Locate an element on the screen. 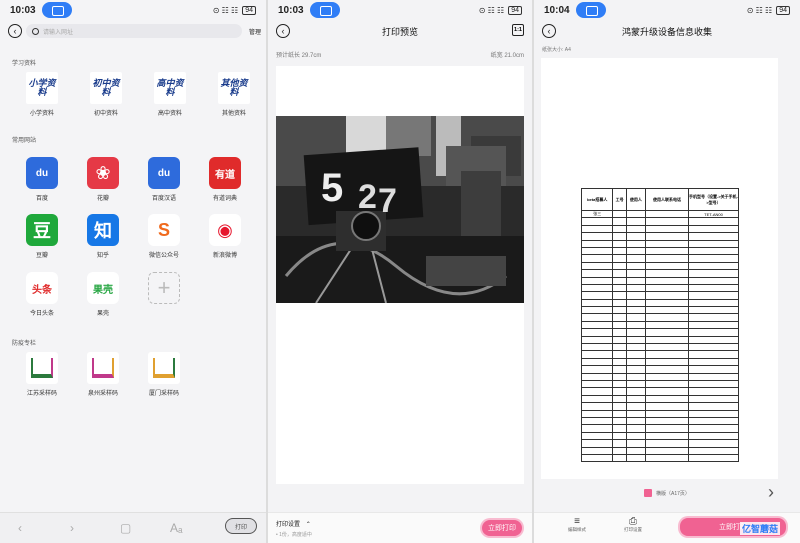  table-cell: TET-AN00 is located at coordinates (713, 214).